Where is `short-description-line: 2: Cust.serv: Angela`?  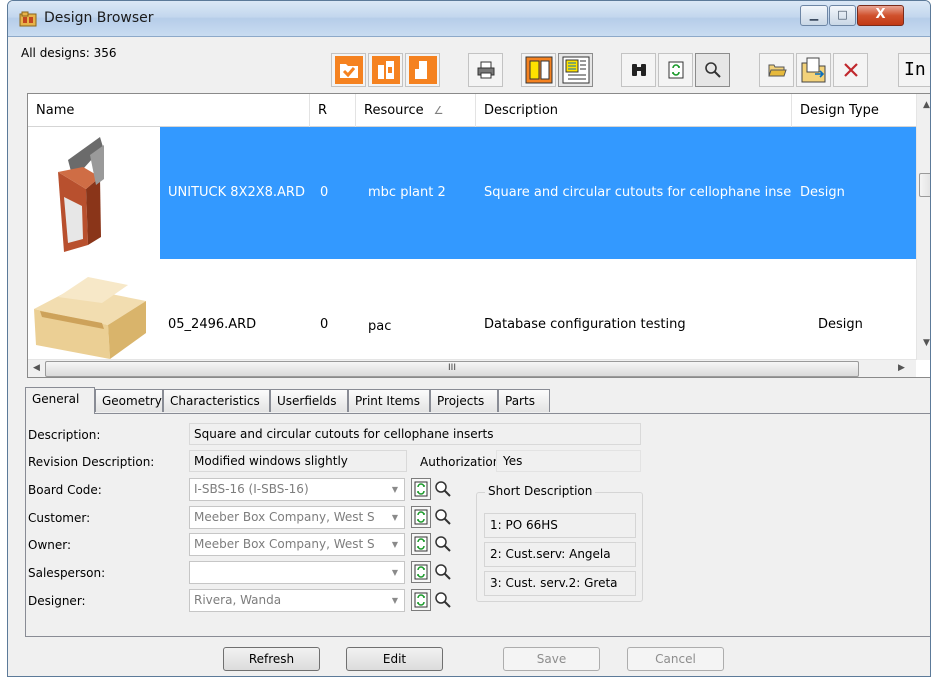
short-description-line: 2: Cust.serv: Angela is located at coordinates (560, 554).